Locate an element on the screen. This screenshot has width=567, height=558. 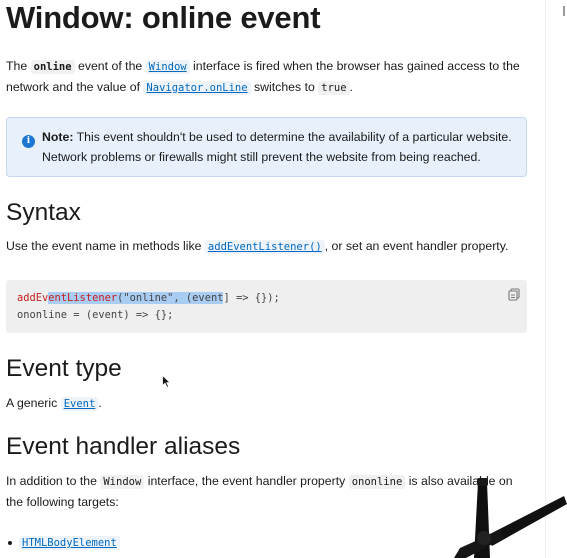
scrollbar-track is located at coordinates (556, 279).